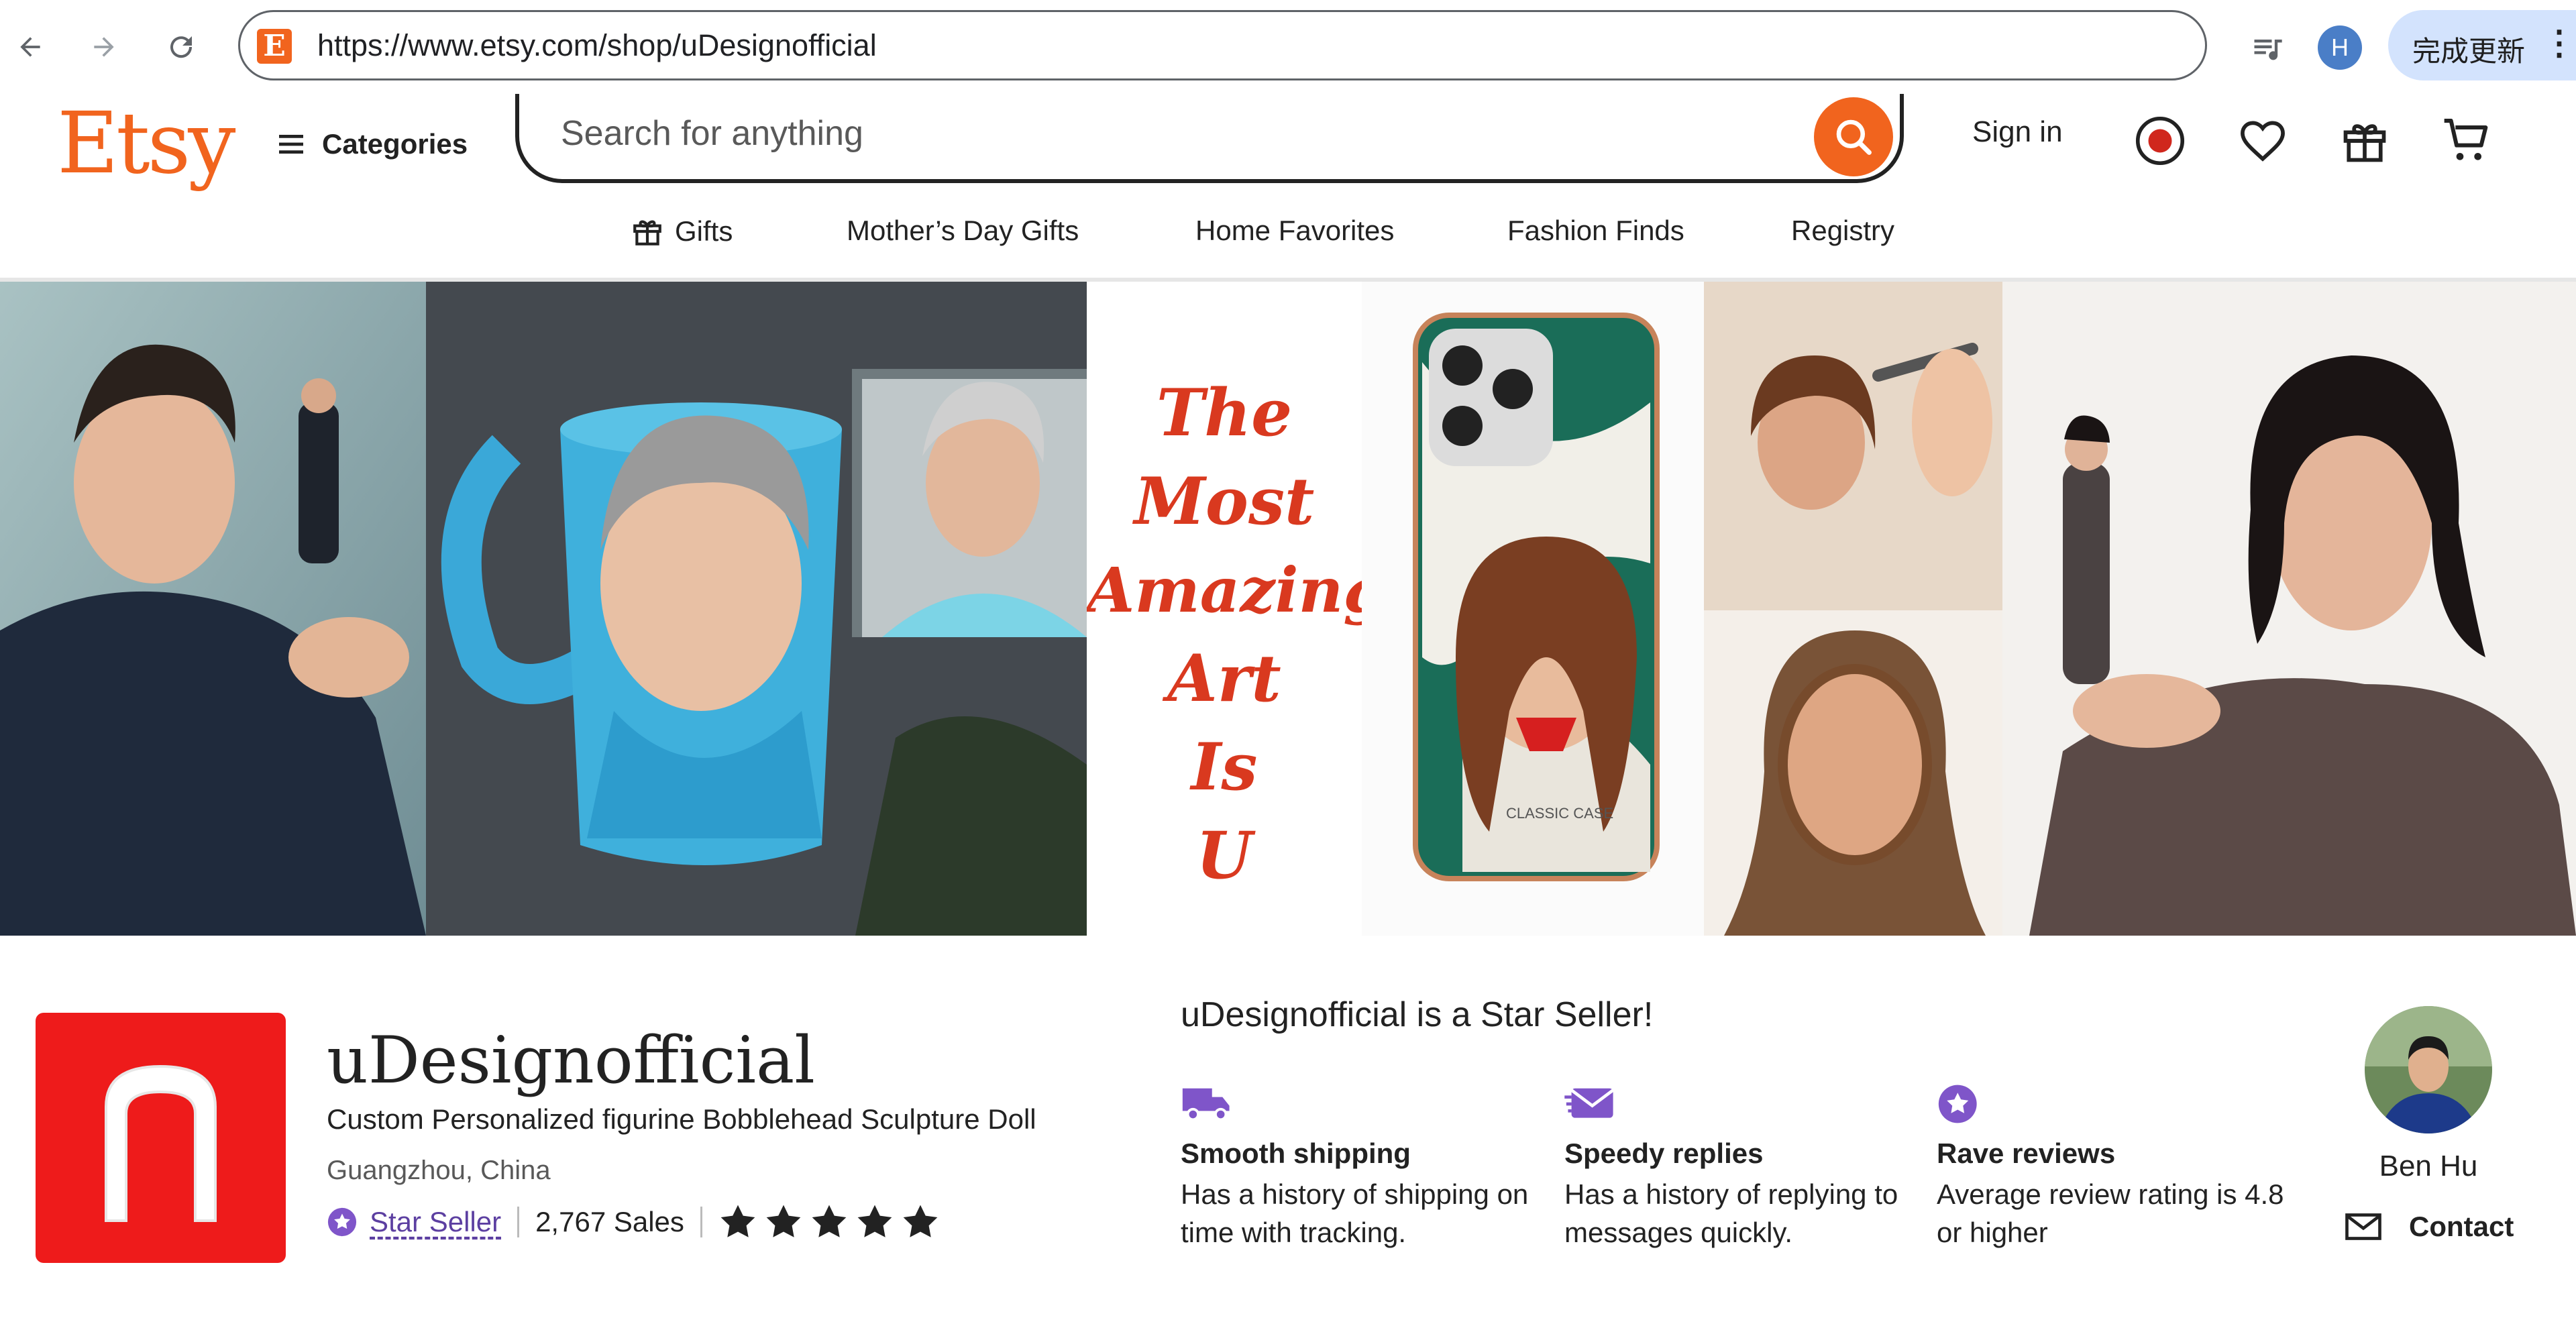 Image resolution: width=2576 pixels, height=1330 pixels. I want to click on contact-button: Contact, so click(2429, 1227).